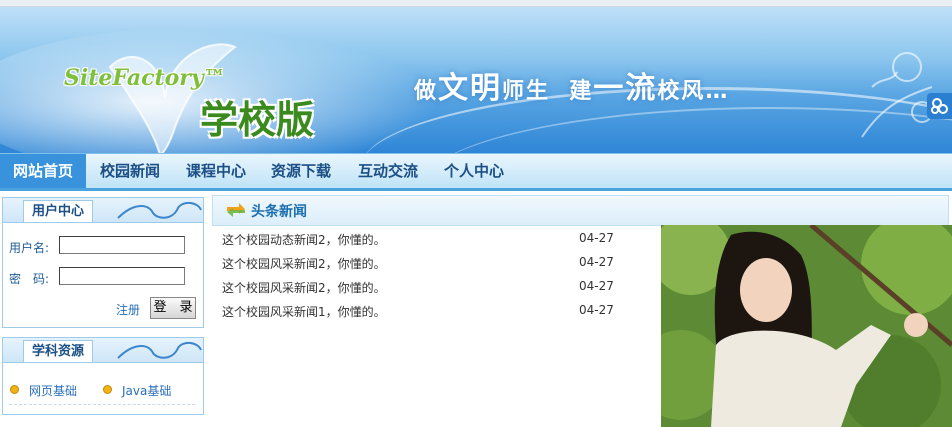  What do you see at coordinates (470, 88) in the screenshot?
I see `slogan-part-2: 文明` at bounding box center [470, 88].